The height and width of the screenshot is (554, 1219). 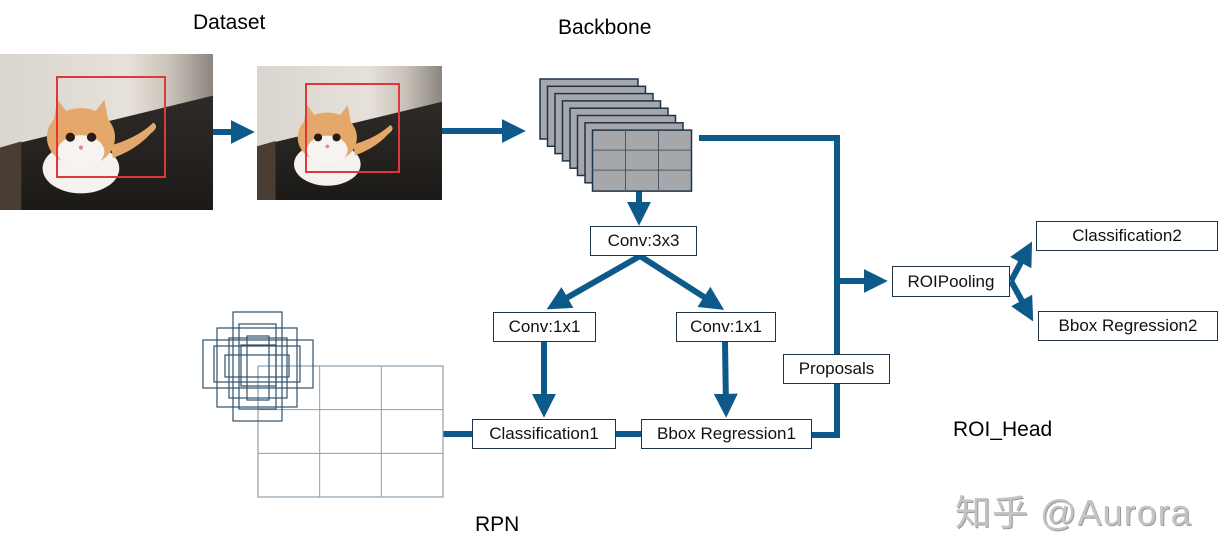 What do you see at coordinates (1127, 236) in the screenshot?
I see `node-classification2: Classification2` at bounding box center [1127, 236].